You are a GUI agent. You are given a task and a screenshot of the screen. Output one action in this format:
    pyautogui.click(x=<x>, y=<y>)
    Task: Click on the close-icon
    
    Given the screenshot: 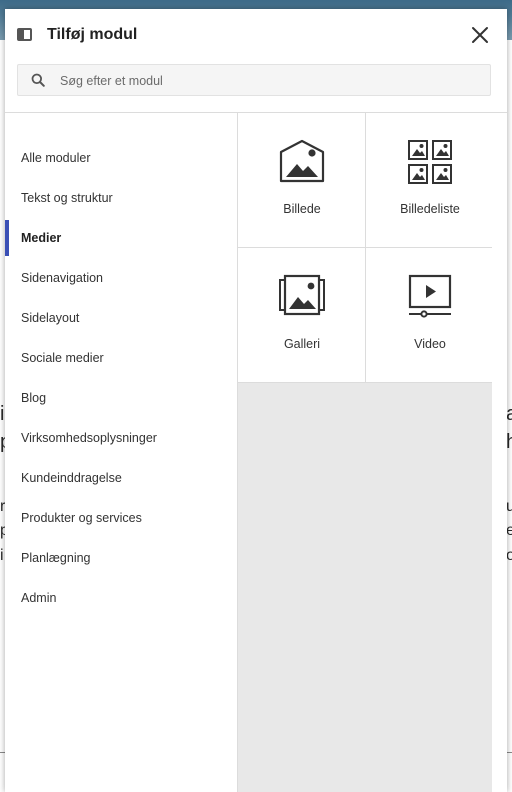 What is the action you would take?
    pyautogui.click(x=480, y=35)
    